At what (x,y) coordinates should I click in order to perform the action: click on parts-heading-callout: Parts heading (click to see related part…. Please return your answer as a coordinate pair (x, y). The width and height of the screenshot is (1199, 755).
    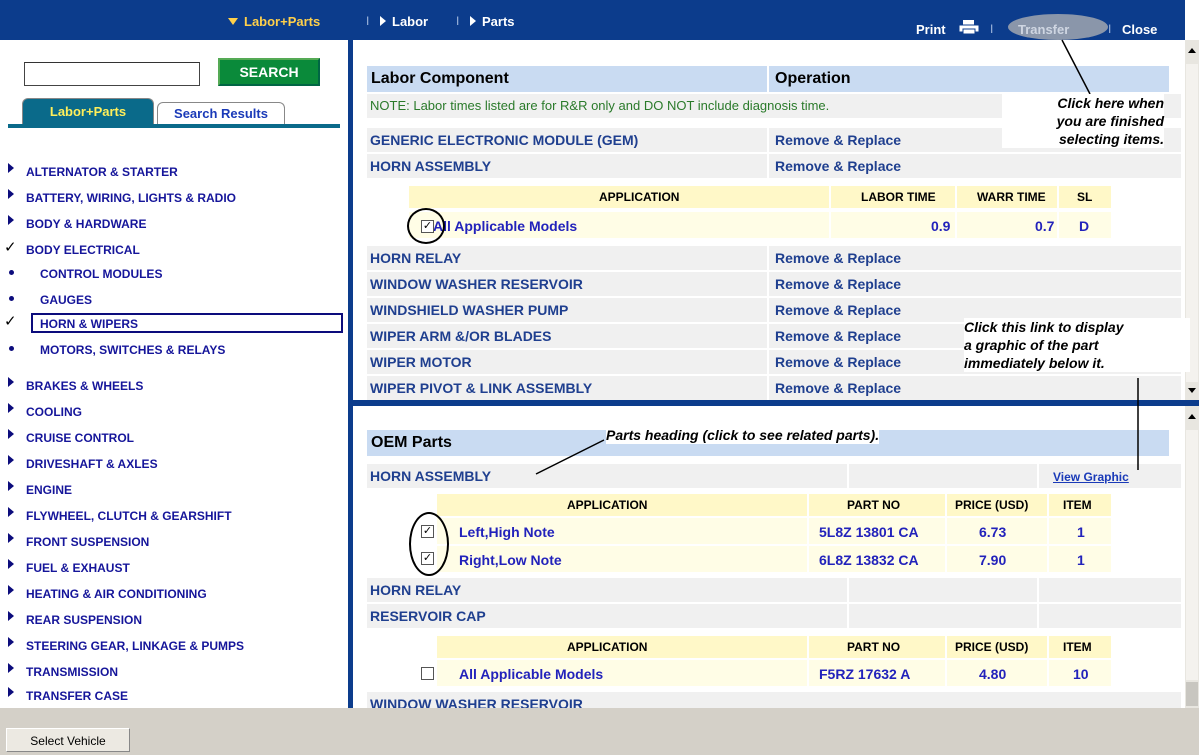
    Looking at the image, I should click on (743, 435).